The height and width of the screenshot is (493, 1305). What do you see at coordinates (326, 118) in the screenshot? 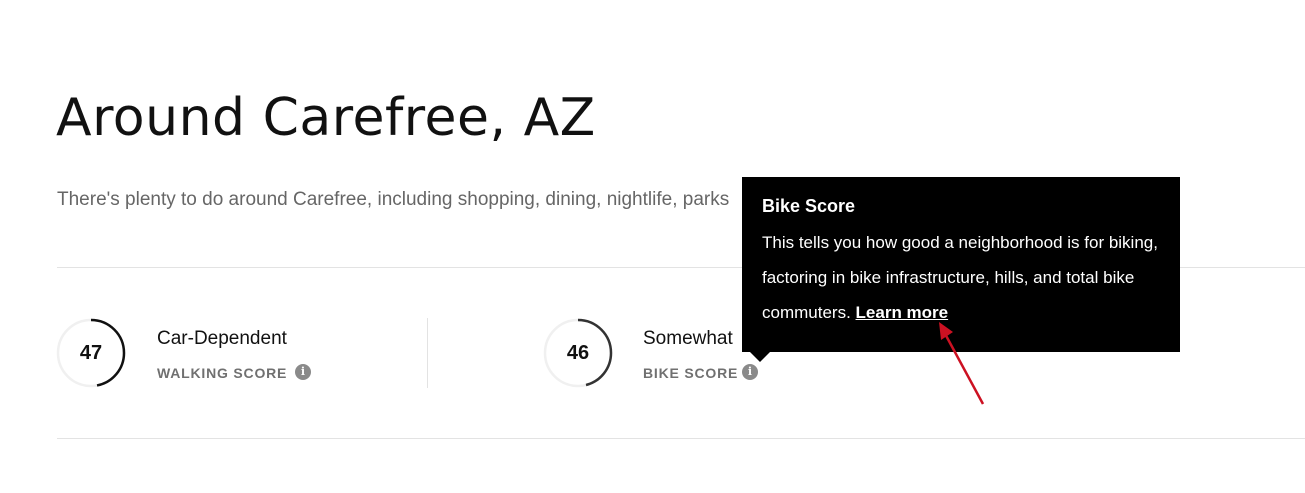
I see `page-title: Around Carefree, AZ` at bounding box center [326, 118].